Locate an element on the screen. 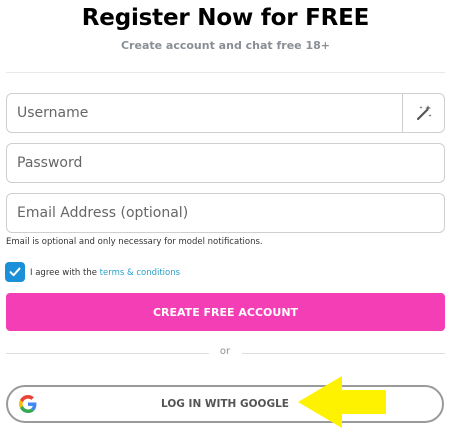 Image resolution: width=451 pixels, height=435 pixels. email-field is located at coordinates (225, 213).